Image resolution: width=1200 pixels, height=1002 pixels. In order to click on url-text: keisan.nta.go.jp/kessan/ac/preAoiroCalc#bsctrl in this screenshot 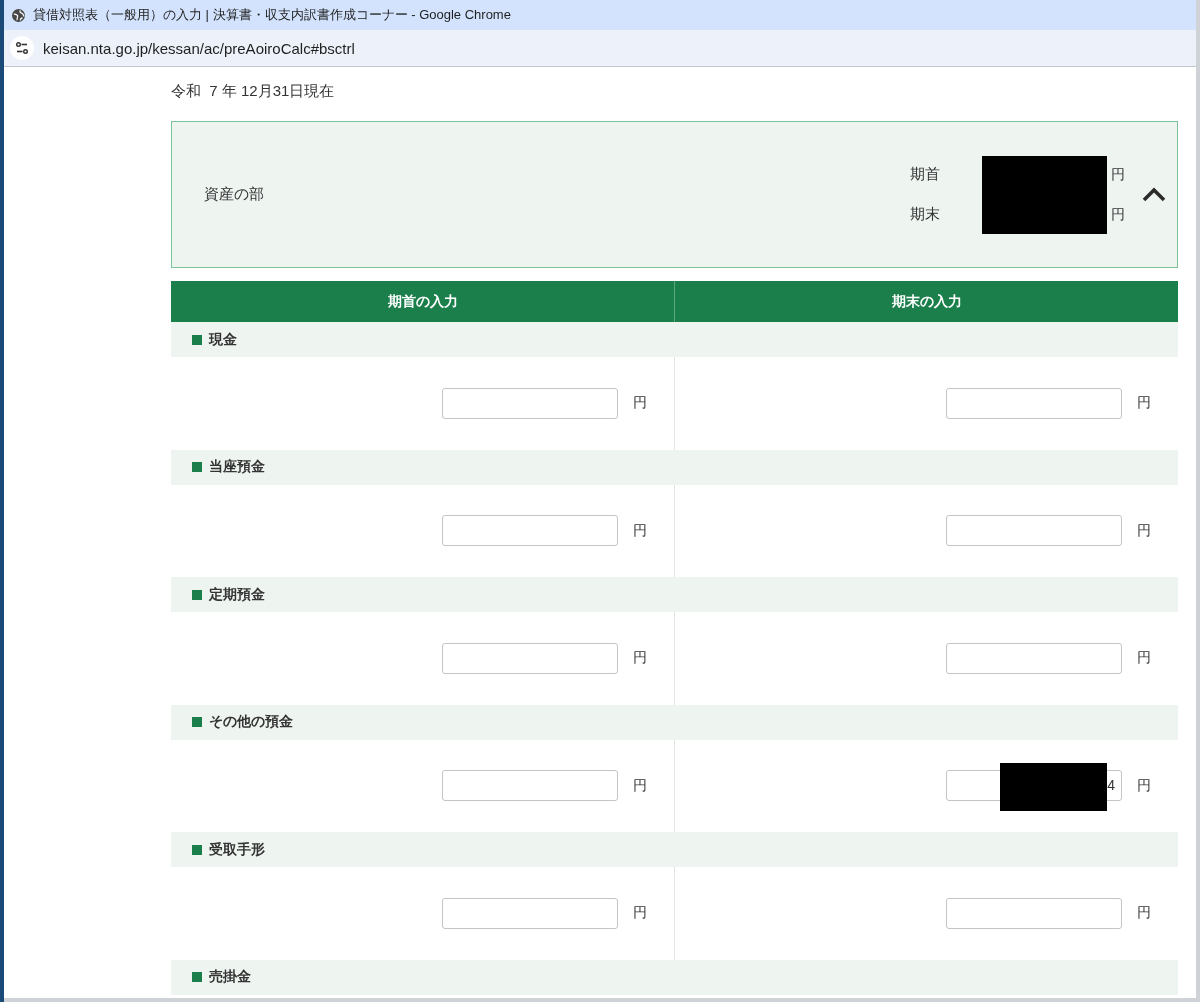, I will do `click(199, 48)`.